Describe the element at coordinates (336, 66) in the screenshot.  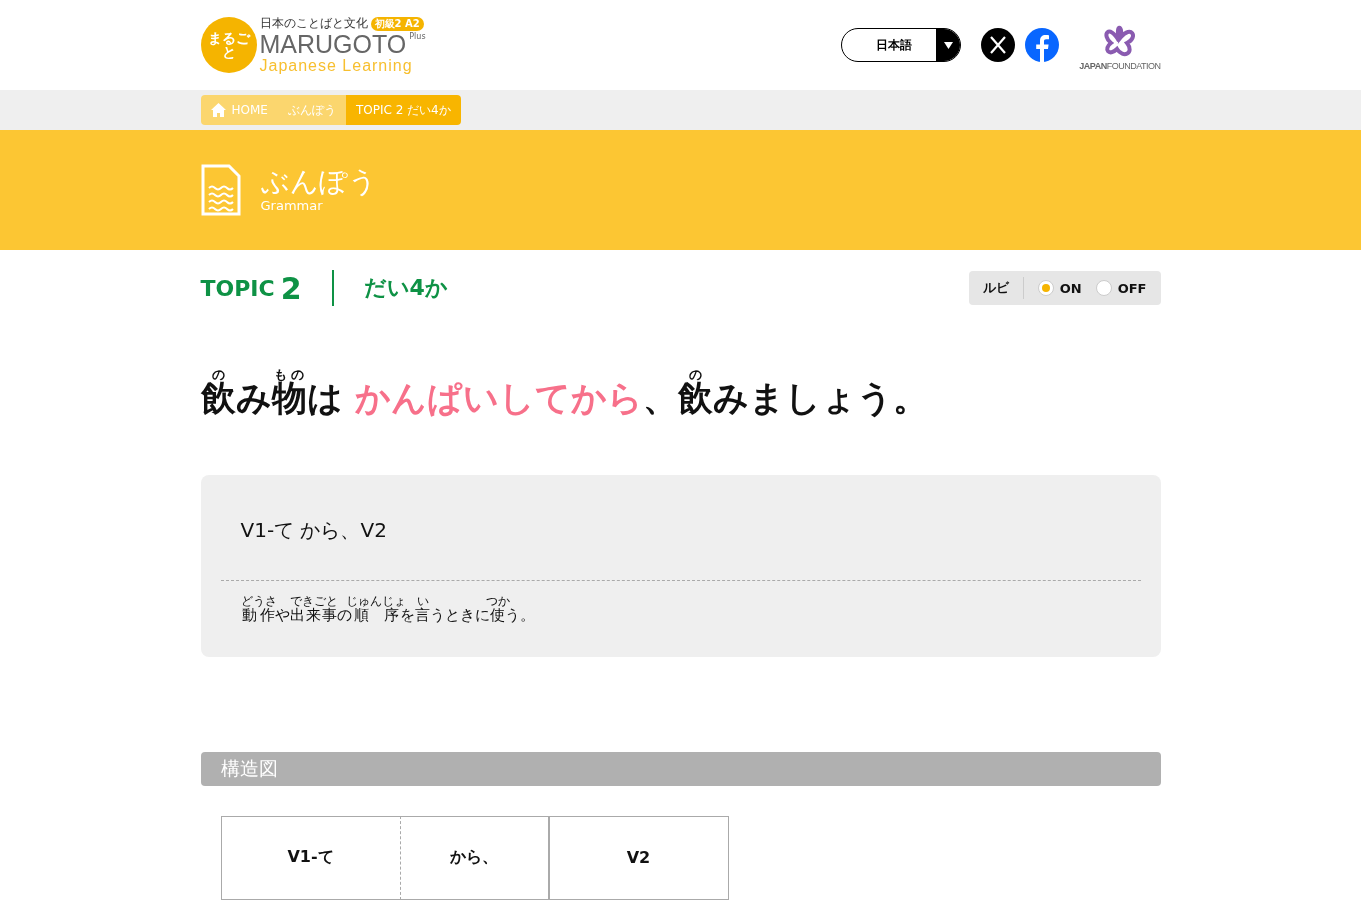
I see `logo-subtitle: Japanese Learning` at that location.